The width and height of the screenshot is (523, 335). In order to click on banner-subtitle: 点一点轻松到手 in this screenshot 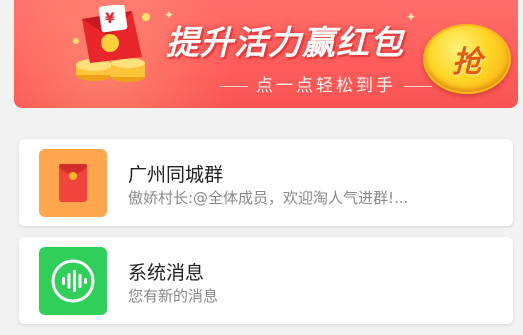, I will do `click(326, 83)`.